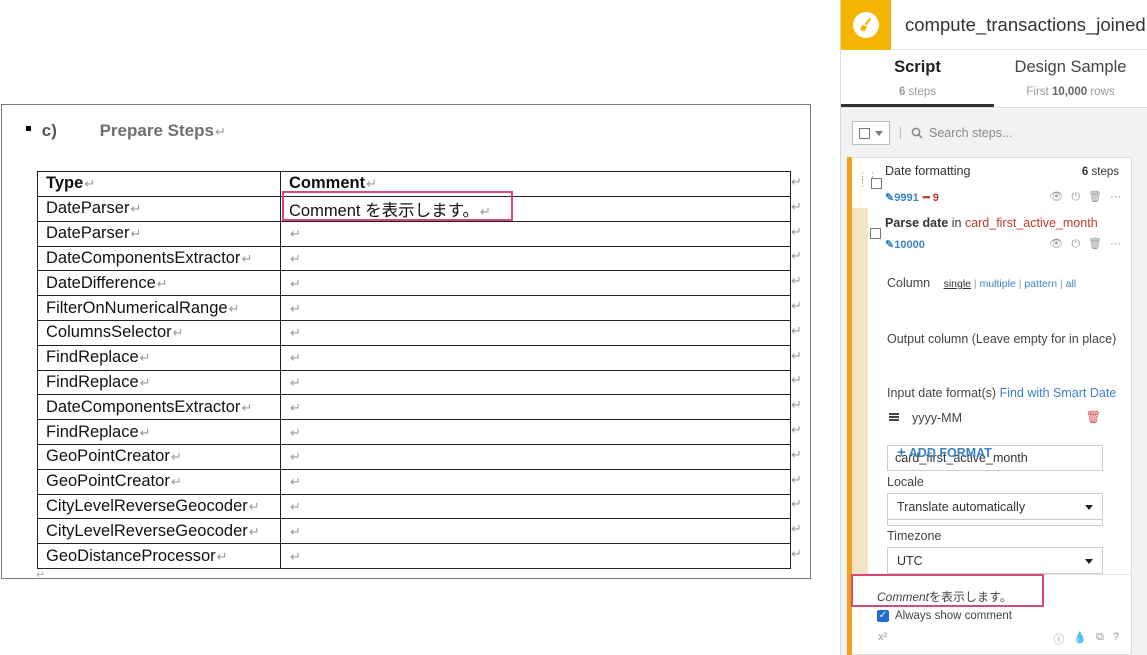 The height and width of the screenshot is (655, 1147). Describe the element at coordinates (159, 184) in the screenshot. I see `header-type: Type↵` at that location.